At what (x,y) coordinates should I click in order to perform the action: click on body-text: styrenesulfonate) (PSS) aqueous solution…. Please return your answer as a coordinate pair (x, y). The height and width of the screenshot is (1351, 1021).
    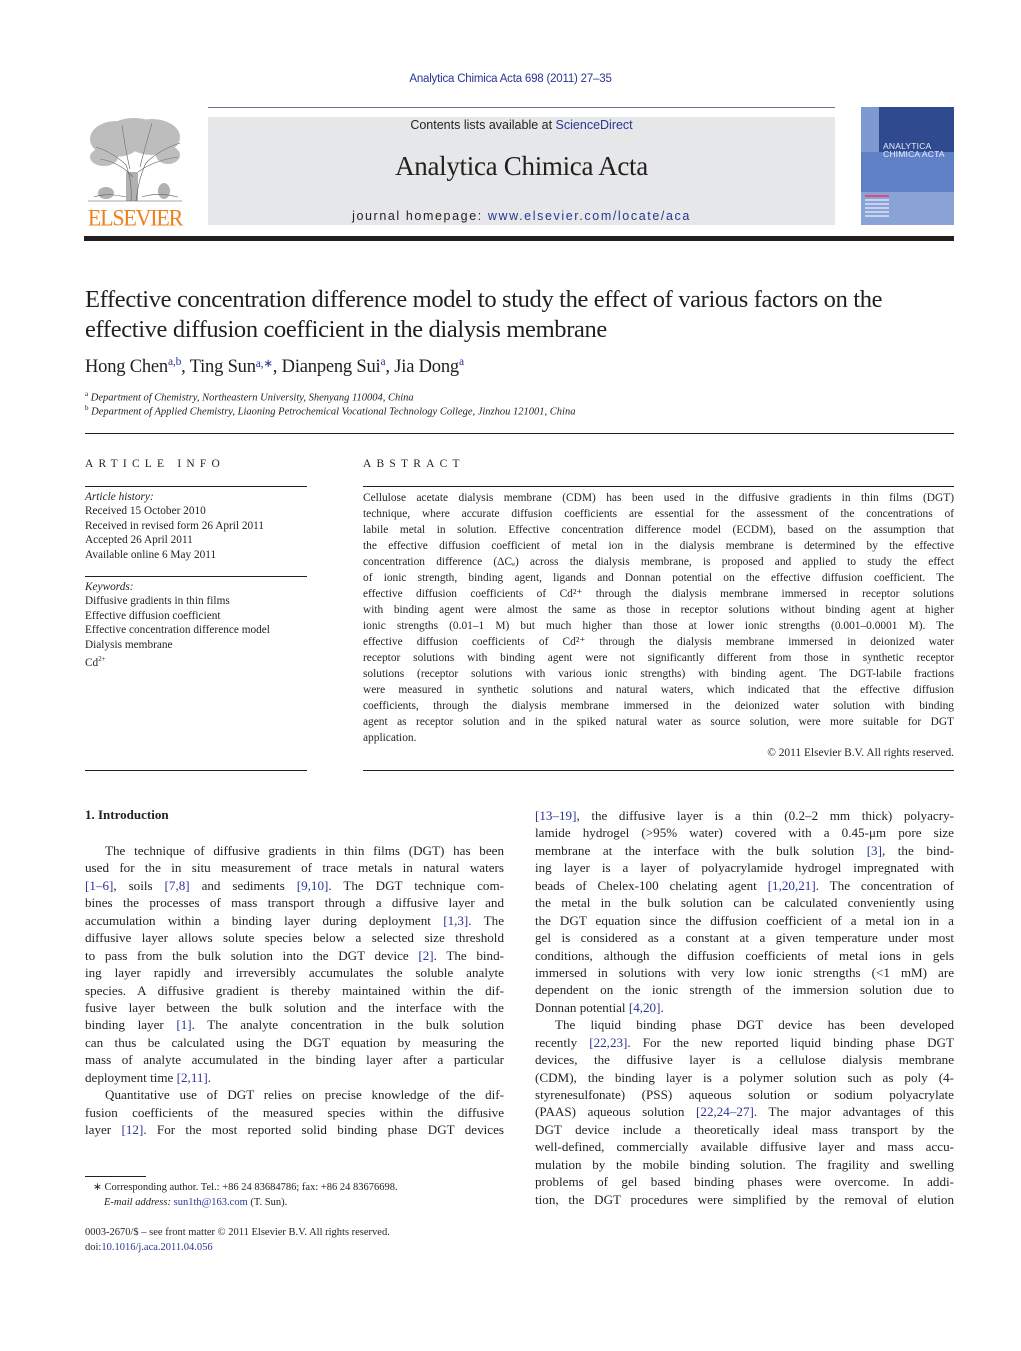
    Looking at the image, I should click on (744, 1094).